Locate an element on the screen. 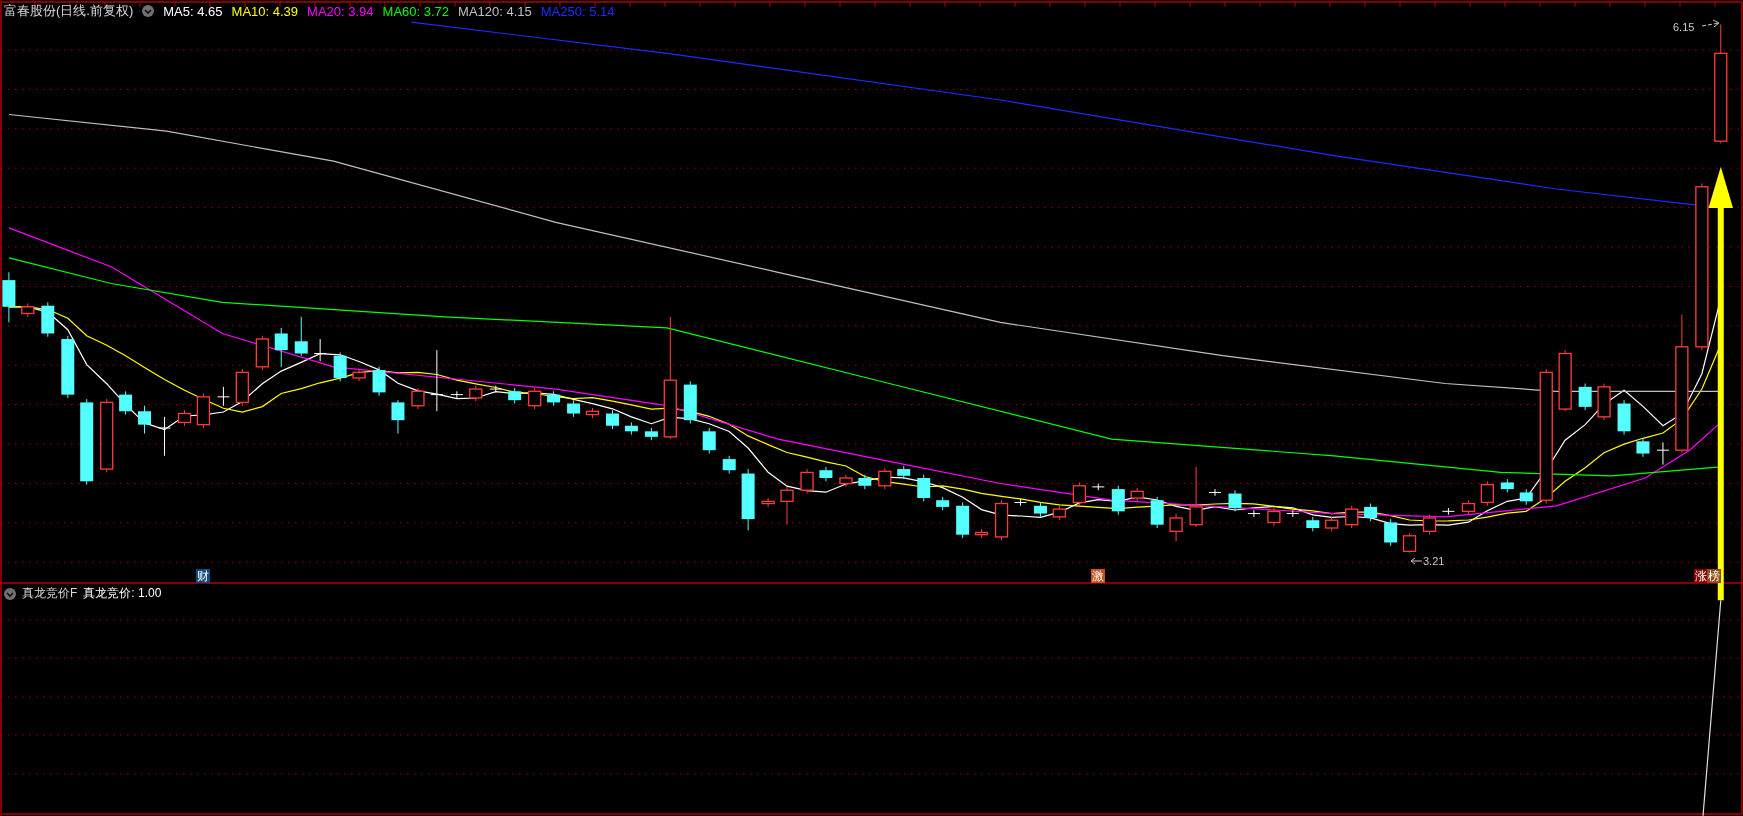 The width and height of the screenshot is (1743, 816). low-price-label: 3.21 is located at coordinates (1434, 561).